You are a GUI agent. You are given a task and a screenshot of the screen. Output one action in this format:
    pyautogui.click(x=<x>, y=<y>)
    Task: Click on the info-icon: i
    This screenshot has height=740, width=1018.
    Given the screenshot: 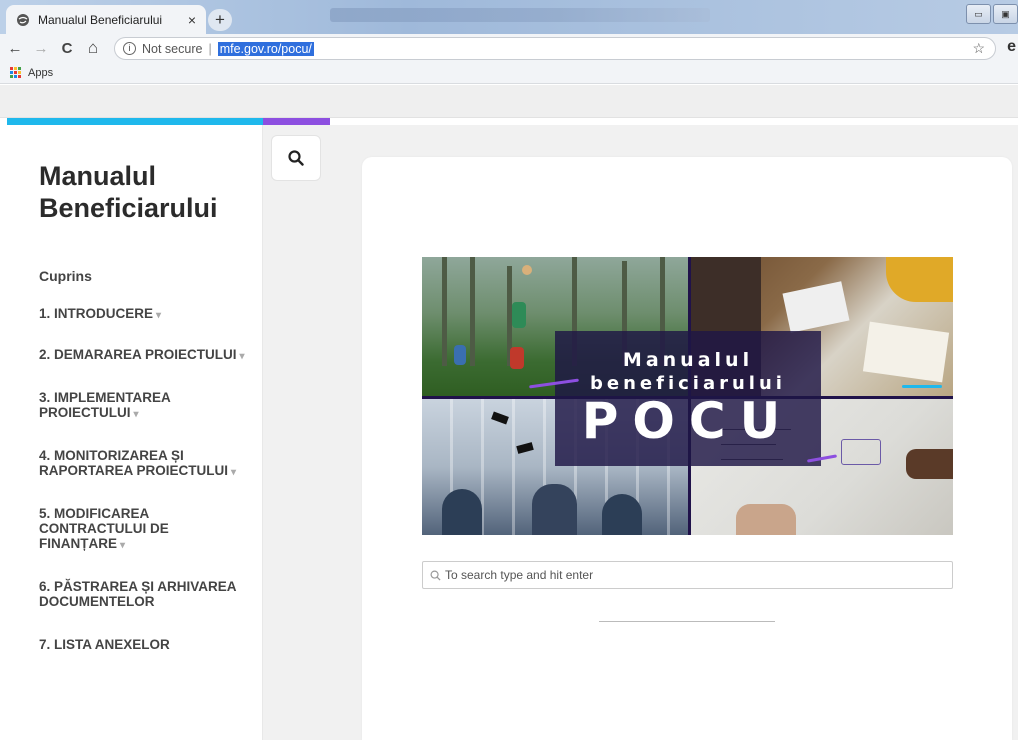 What is the action you would take?
    pyautogui.click(x=129, y=48)
    